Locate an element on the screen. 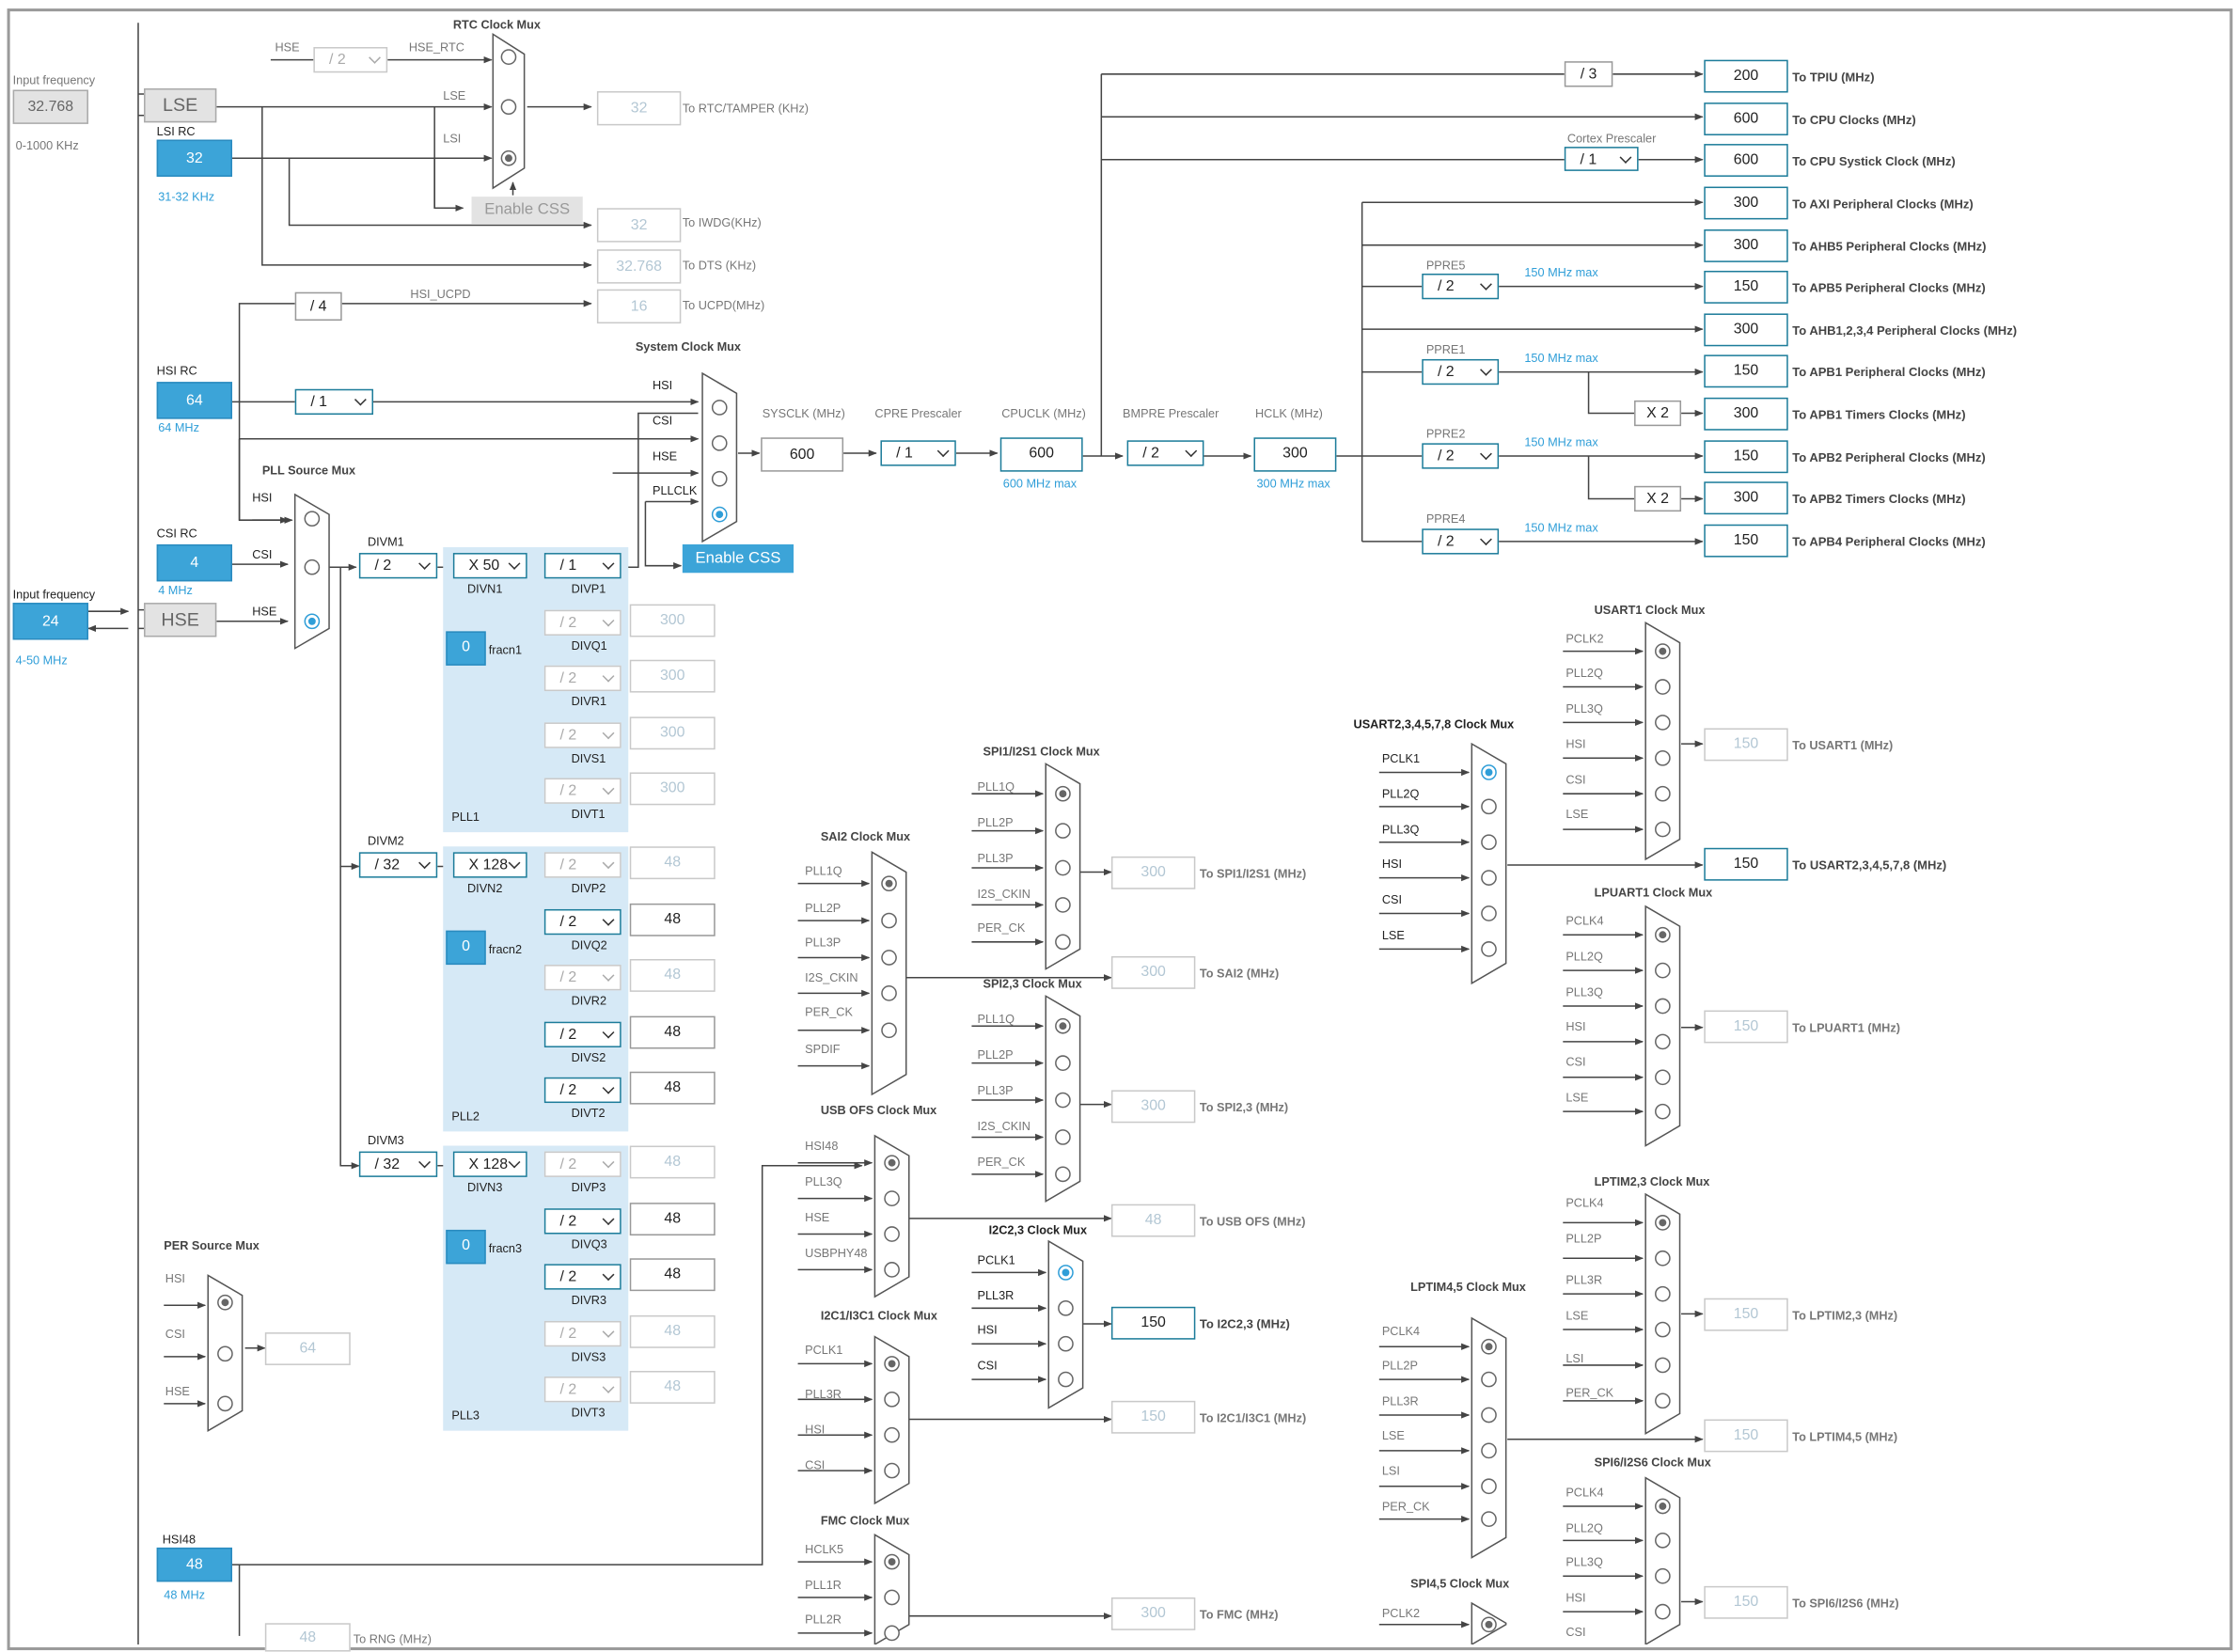  ppre5-prescaler: / 2 is located at coordinates (1461, 286).